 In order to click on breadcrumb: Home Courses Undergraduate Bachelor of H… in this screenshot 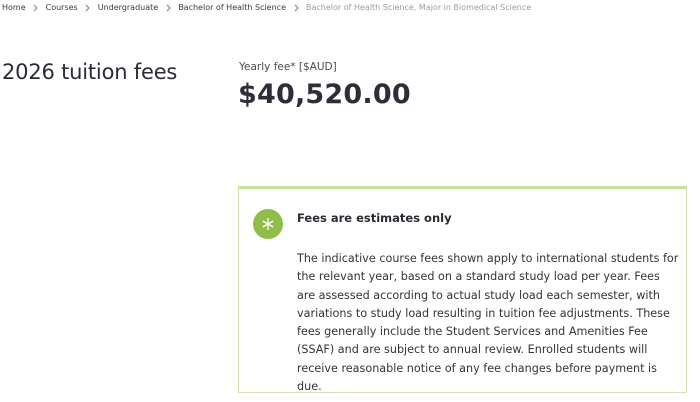, I will do `click(266, 7)`.